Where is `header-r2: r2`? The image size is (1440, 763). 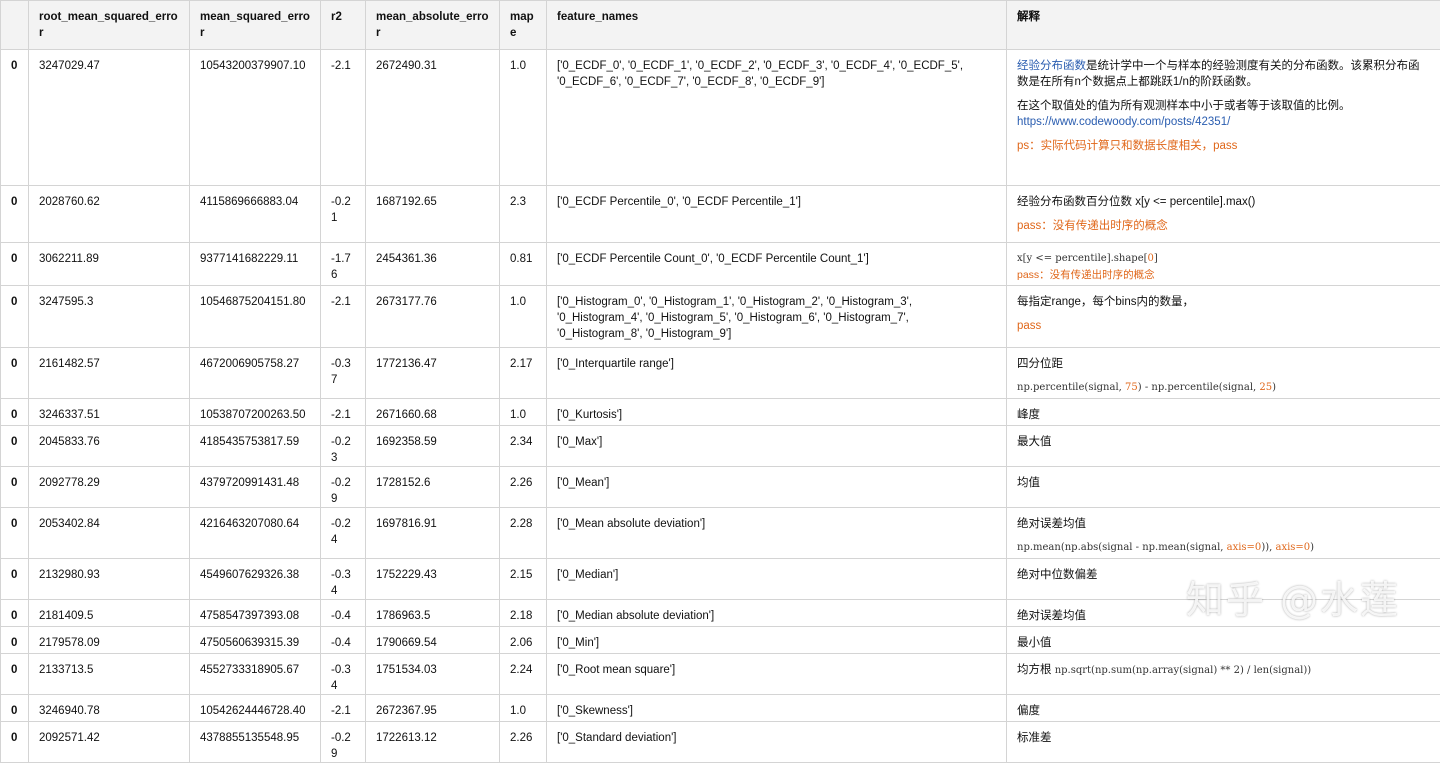
header-r2: r2 is located at coordinates (343, 25).